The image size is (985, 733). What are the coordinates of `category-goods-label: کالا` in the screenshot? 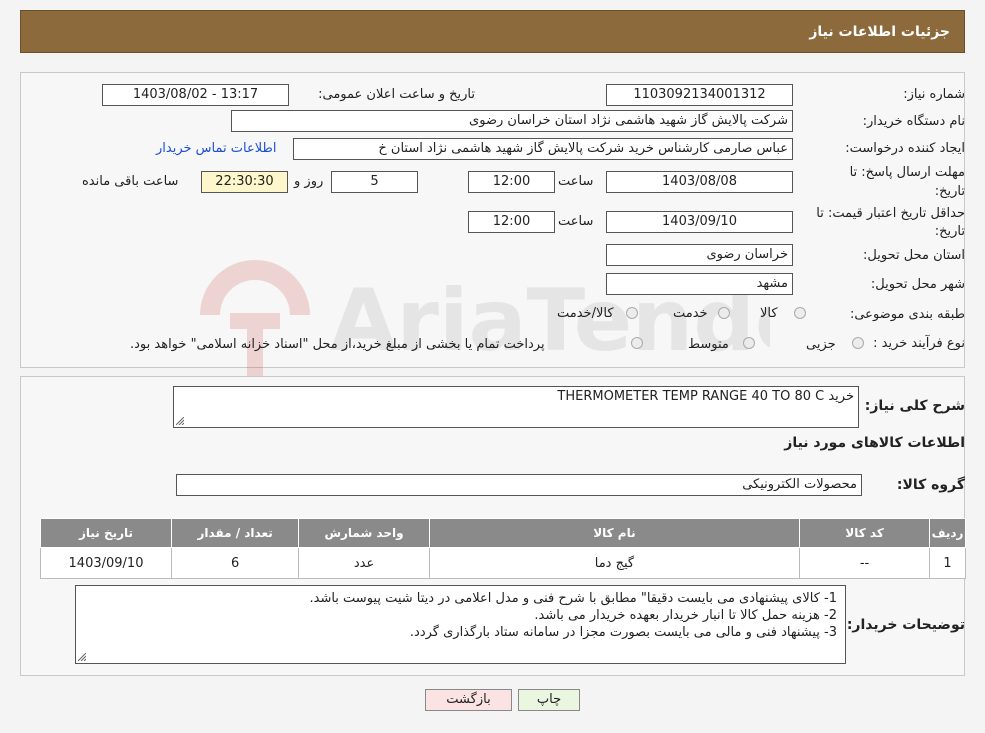 It's located at (769, 313).